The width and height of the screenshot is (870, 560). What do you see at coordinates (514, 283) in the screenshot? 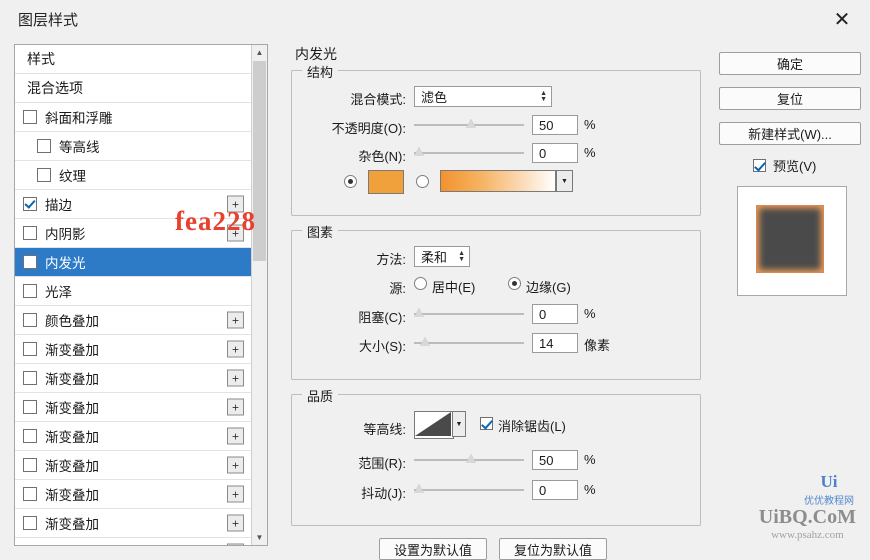
I see `source-edge-radio` at bounding box center [514, 283].